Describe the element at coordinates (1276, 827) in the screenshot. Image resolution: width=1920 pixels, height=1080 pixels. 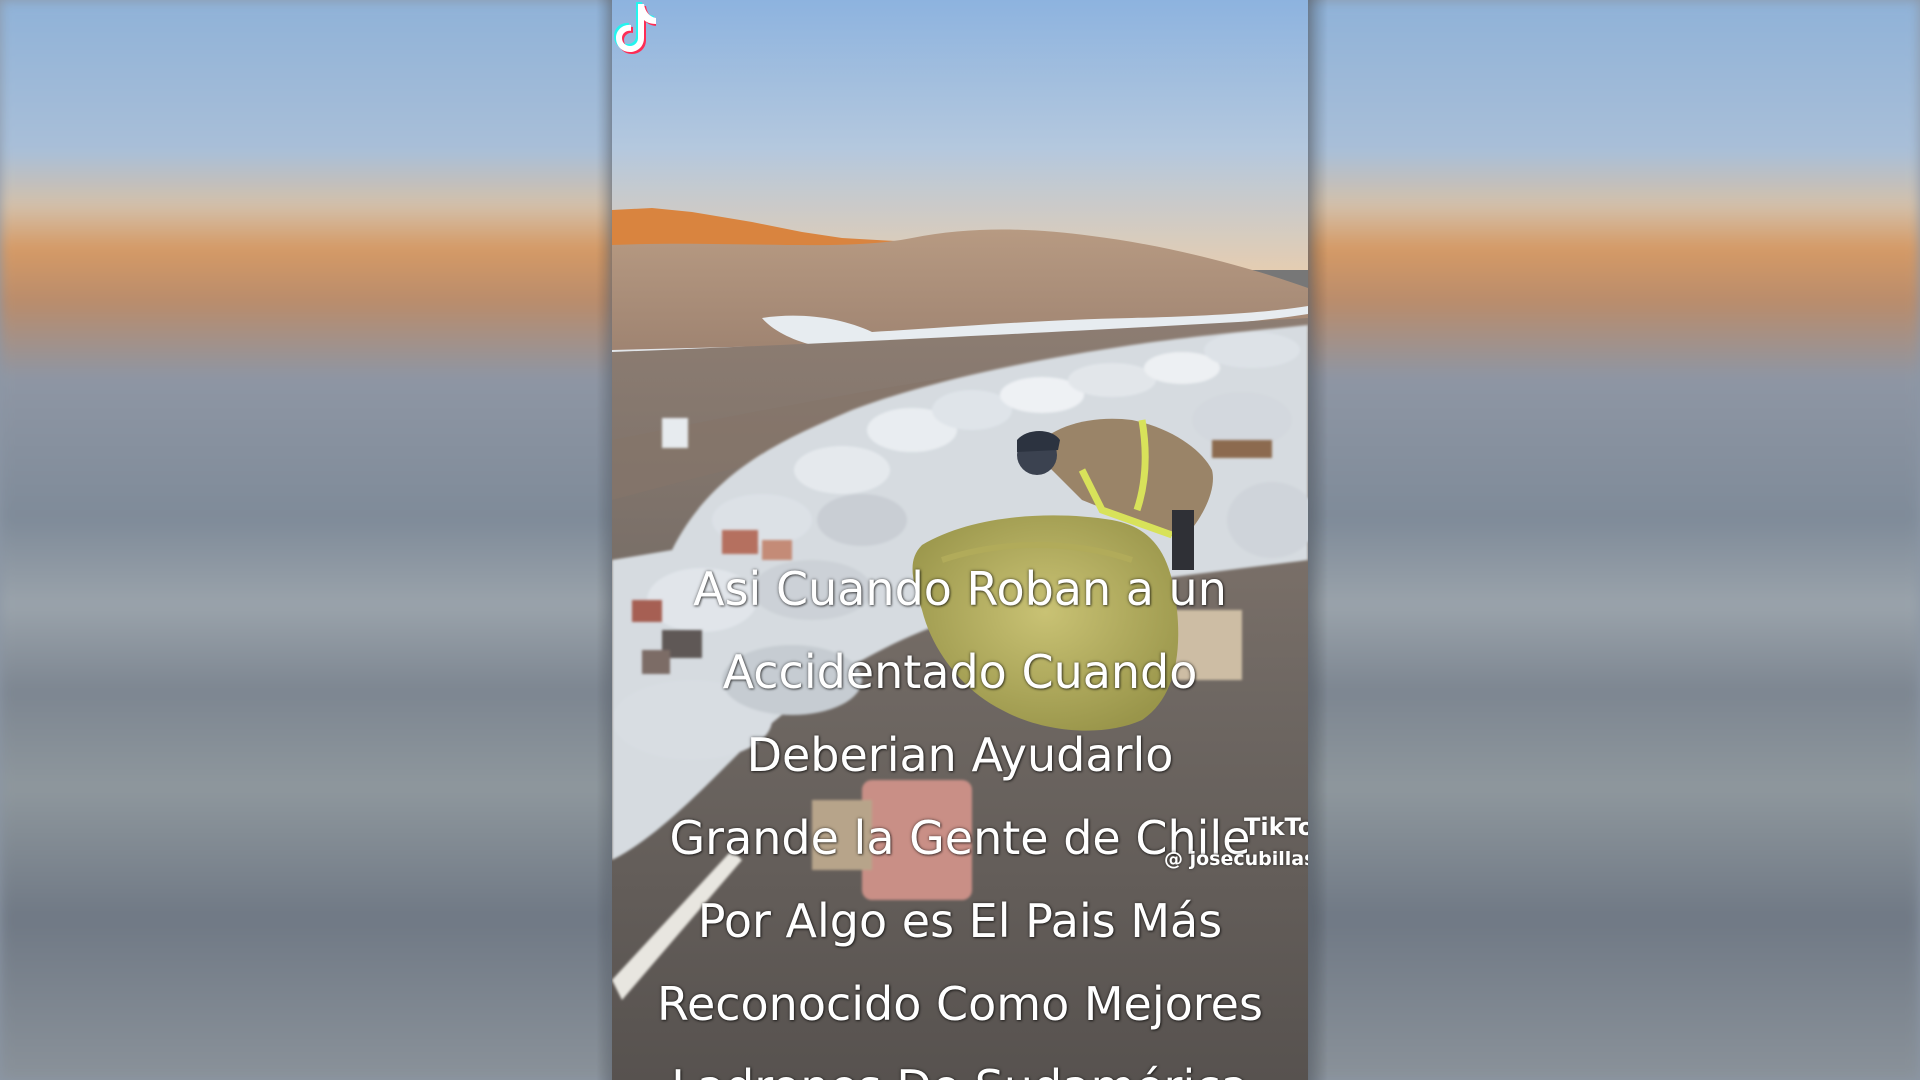
I see `tiktok-brand: TikTok` at that location.